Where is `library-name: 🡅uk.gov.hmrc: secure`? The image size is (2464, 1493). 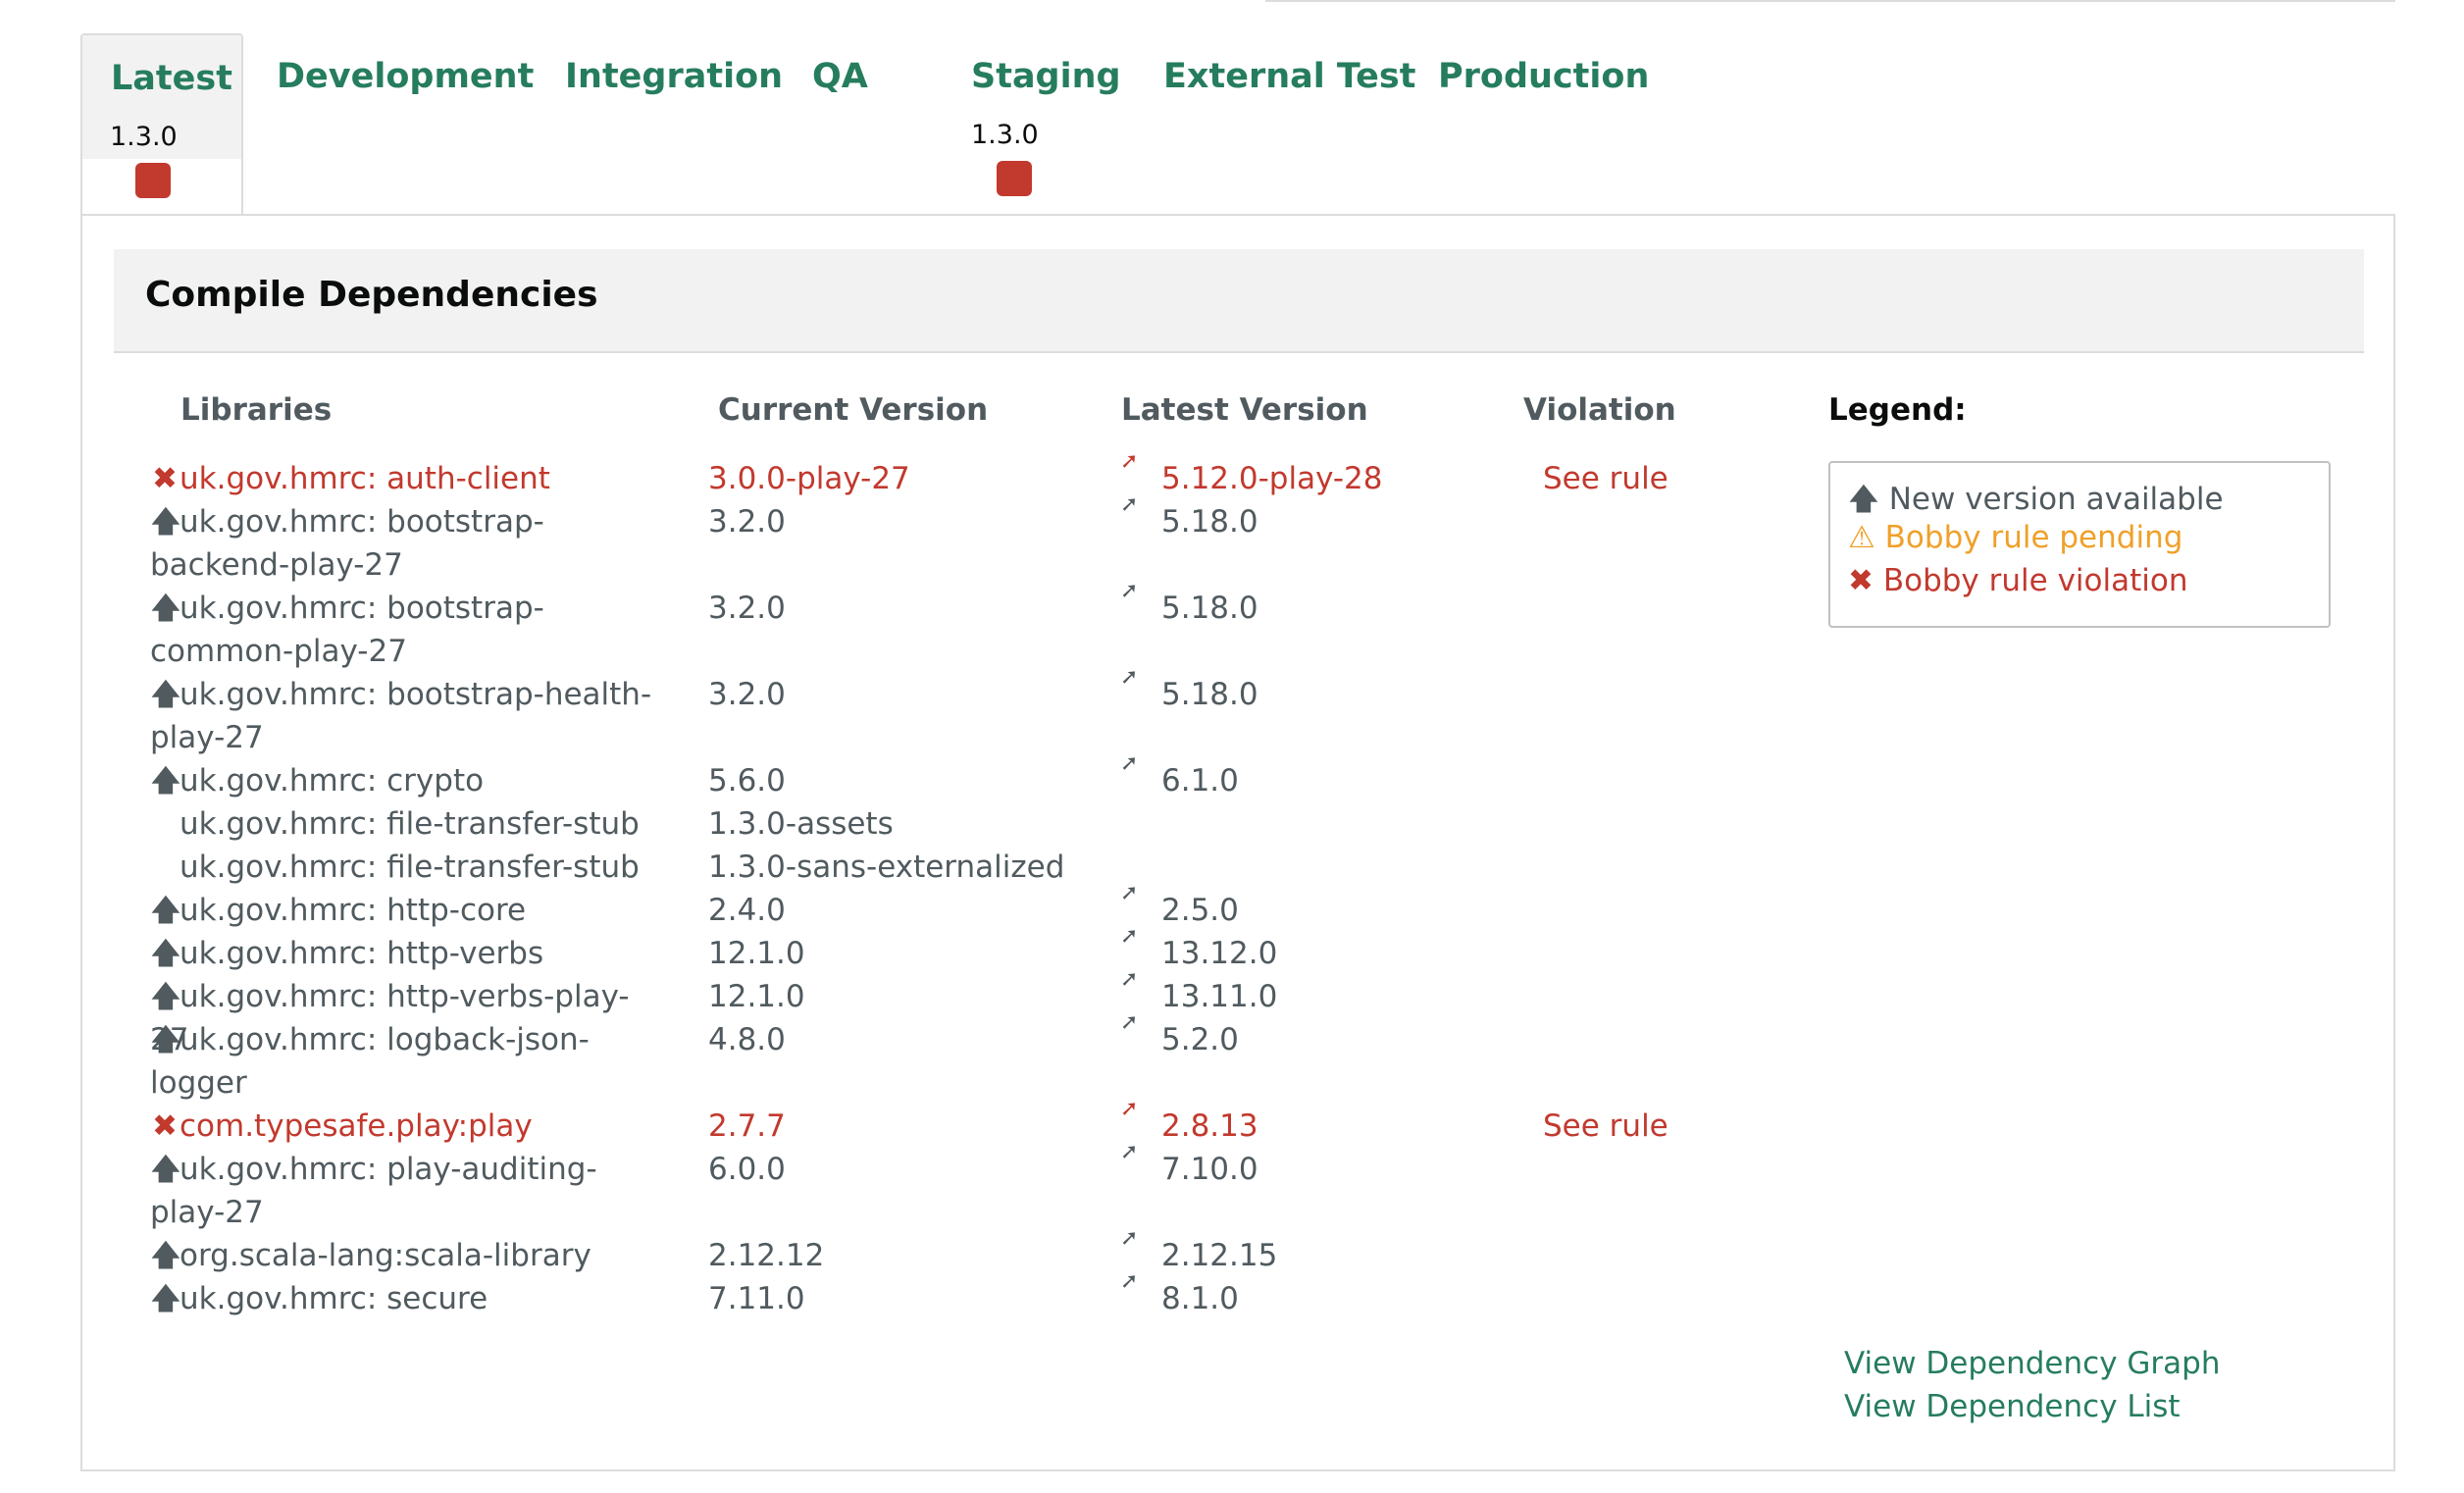
library-name: 🡅uk.gov.hmrc: secure is located at coordinates (407, 1298).